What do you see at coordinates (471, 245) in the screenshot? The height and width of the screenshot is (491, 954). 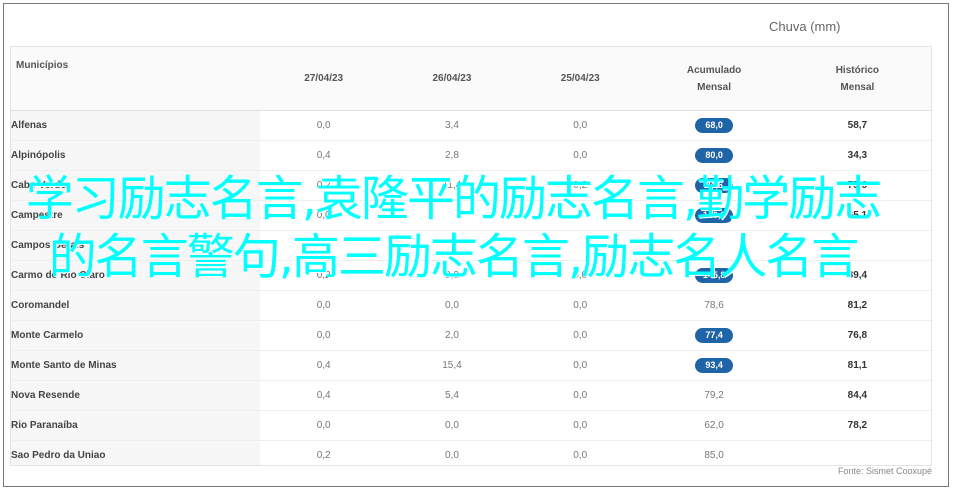 I see `table-row: Campos Gerais` at bounding box center [471, 245].